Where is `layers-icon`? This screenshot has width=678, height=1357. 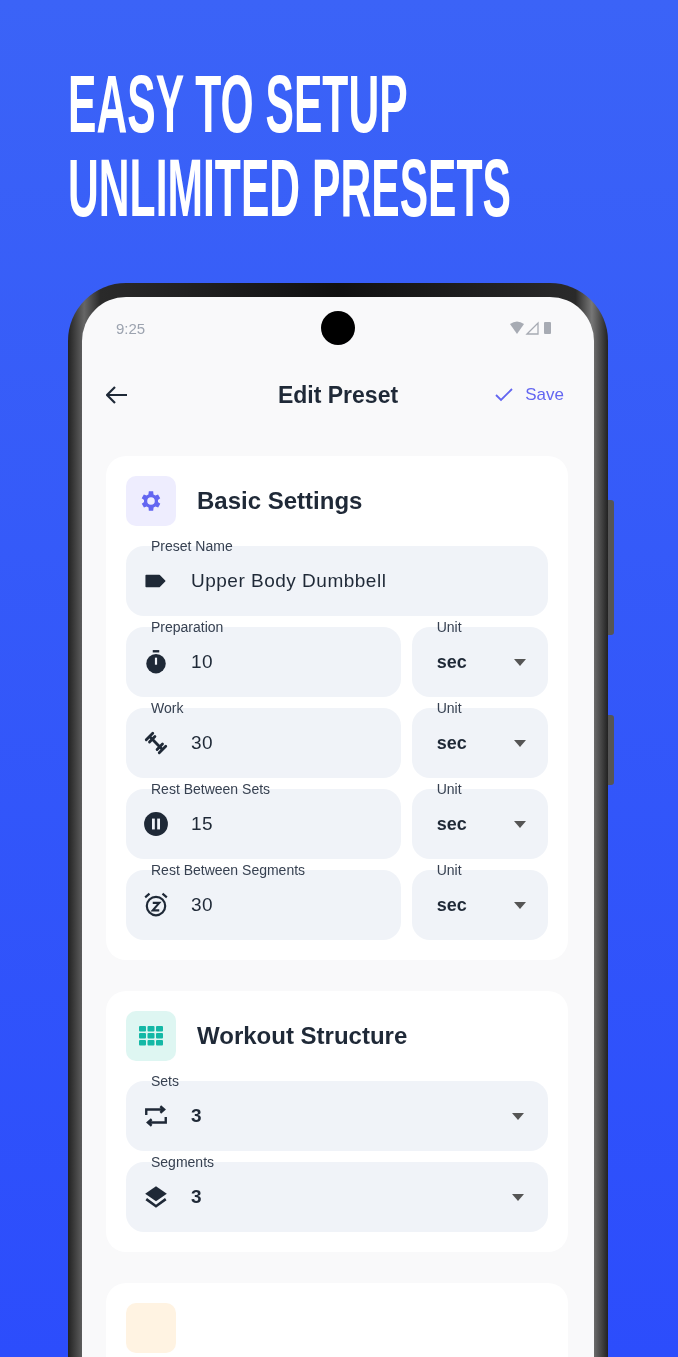 layers-icon is located at coordinates (156, 1197).